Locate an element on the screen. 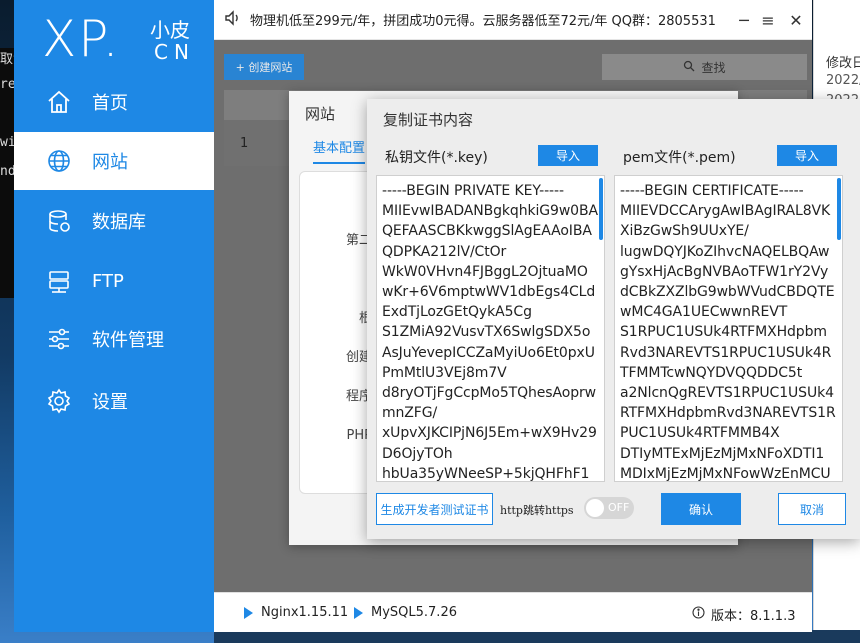  version-info: 版本：8.1.1.3 is located at coordinates (743, 614).